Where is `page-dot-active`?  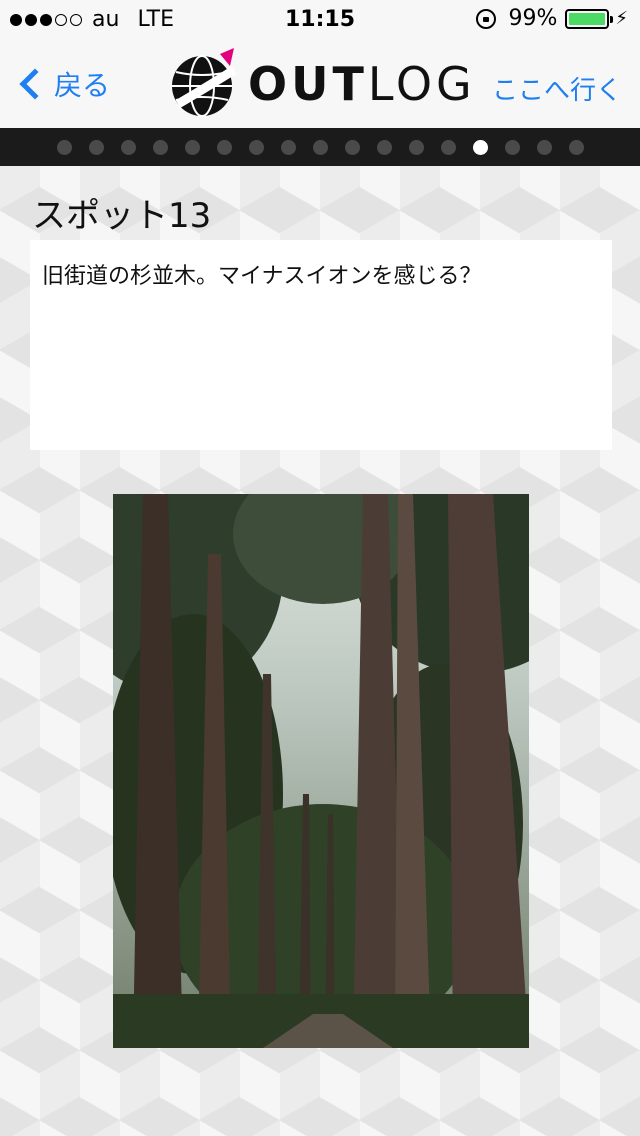
page-dot-active is located at coordinates (480, 147).